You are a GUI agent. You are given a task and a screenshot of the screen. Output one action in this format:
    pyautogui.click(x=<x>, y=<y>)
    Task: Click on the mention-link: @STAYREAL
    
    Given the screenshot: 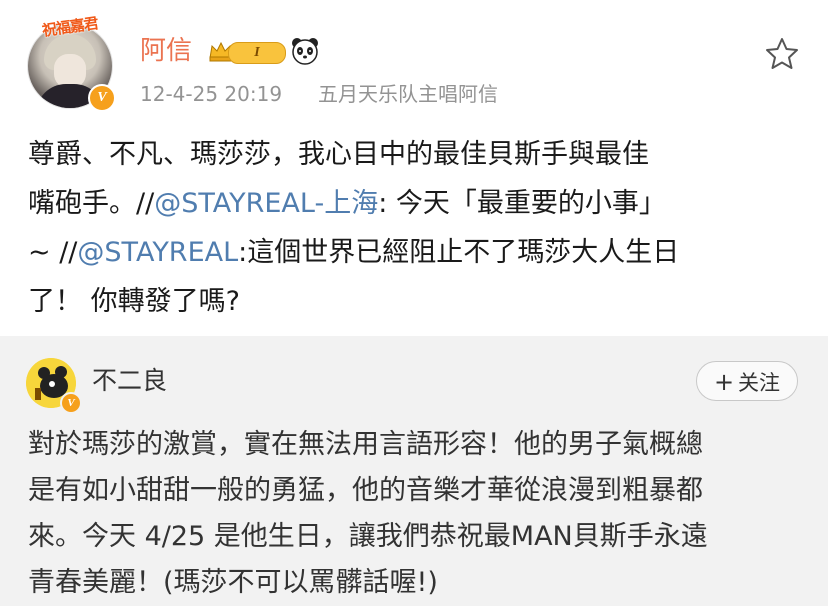 What is the action you would take?
    pyautogui.click(x=157, y=252)
    